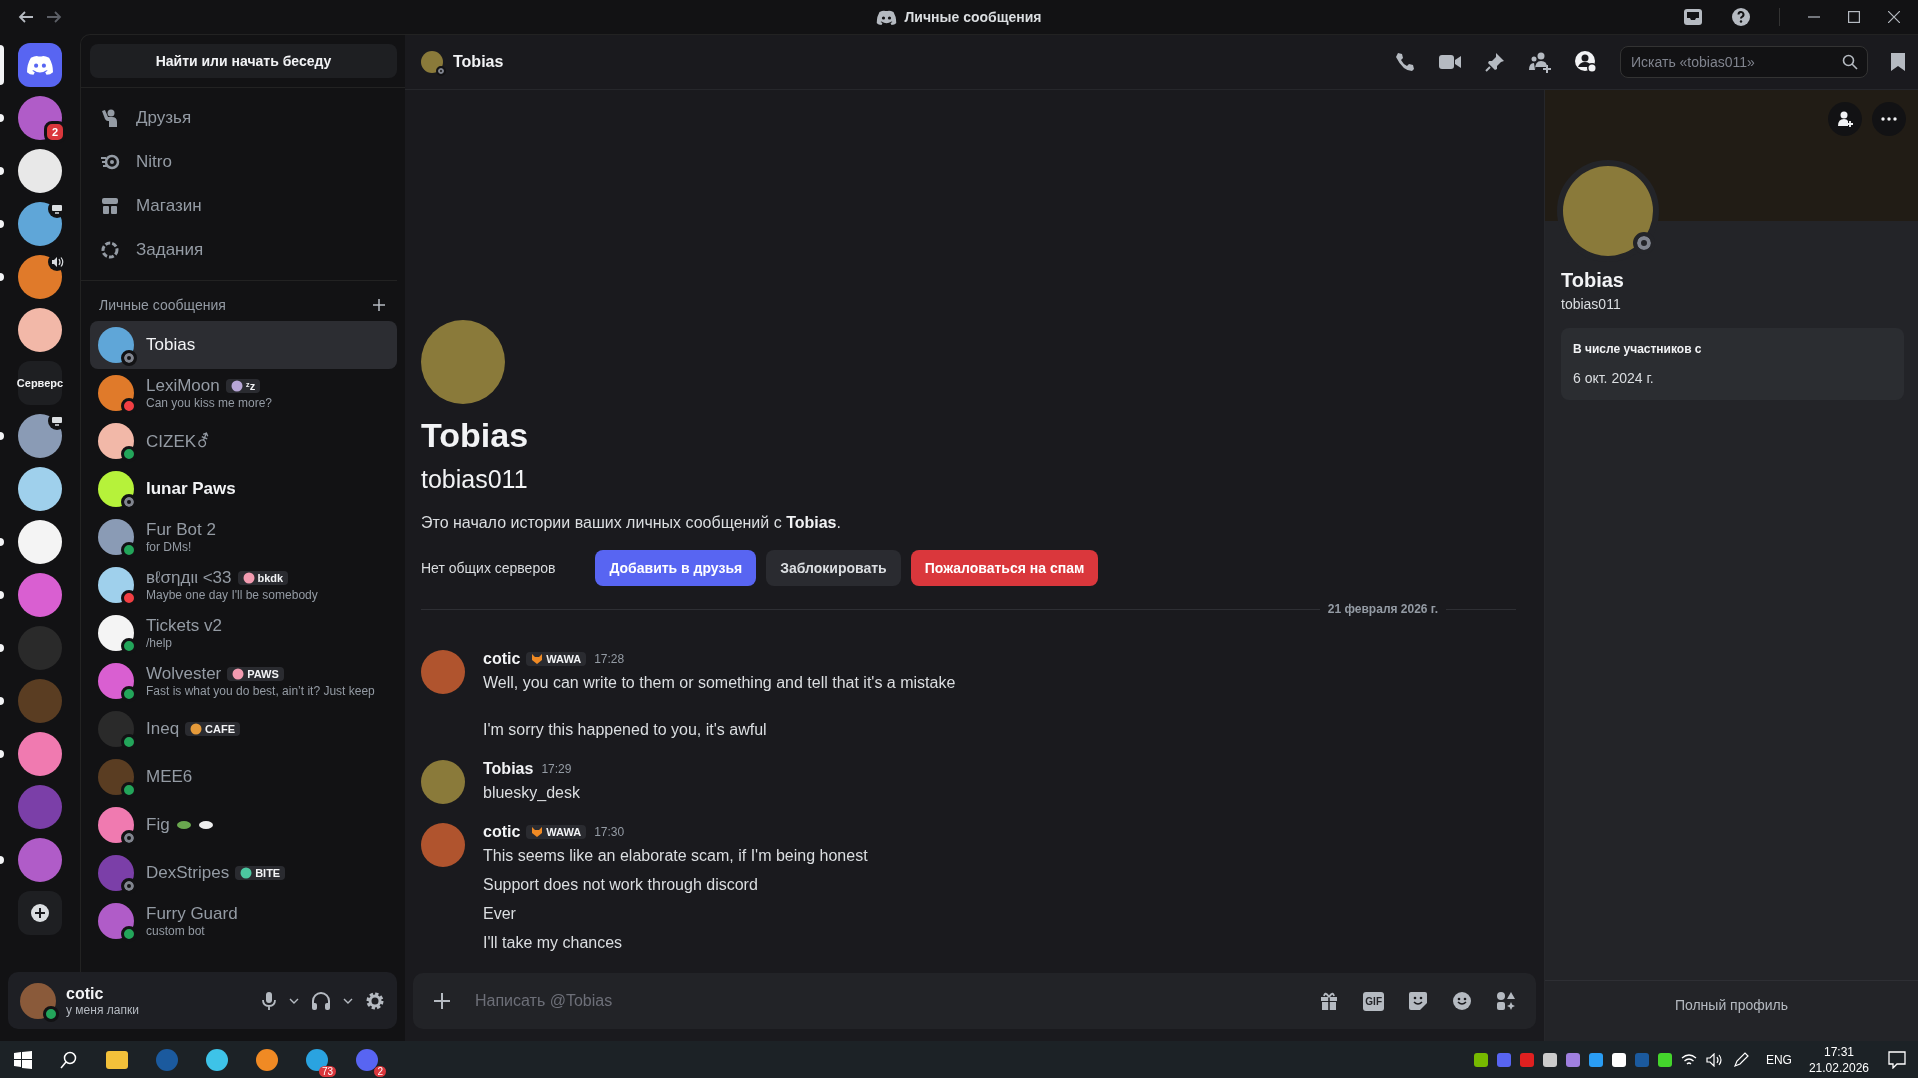 This screenshot has height=1078, width=1918. Describe the element at coordinates (243, 777) in the screenshot. I see `conversation-item: MEE6` at that location.